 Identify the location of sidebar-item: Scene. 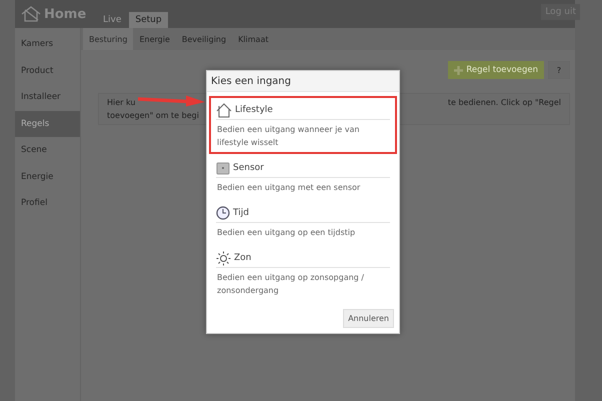
(47, 150).